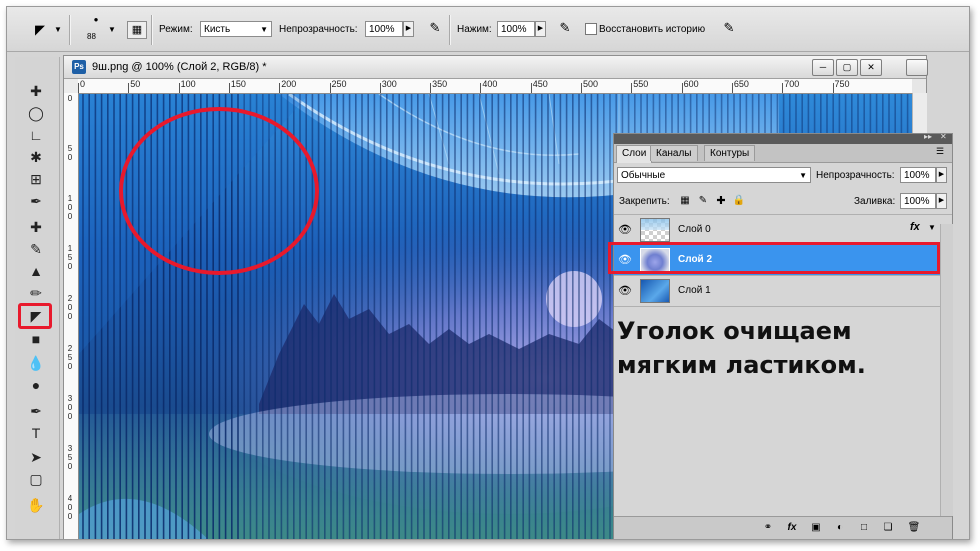  I want to click on fill-input: 100%, so click(918, 201).